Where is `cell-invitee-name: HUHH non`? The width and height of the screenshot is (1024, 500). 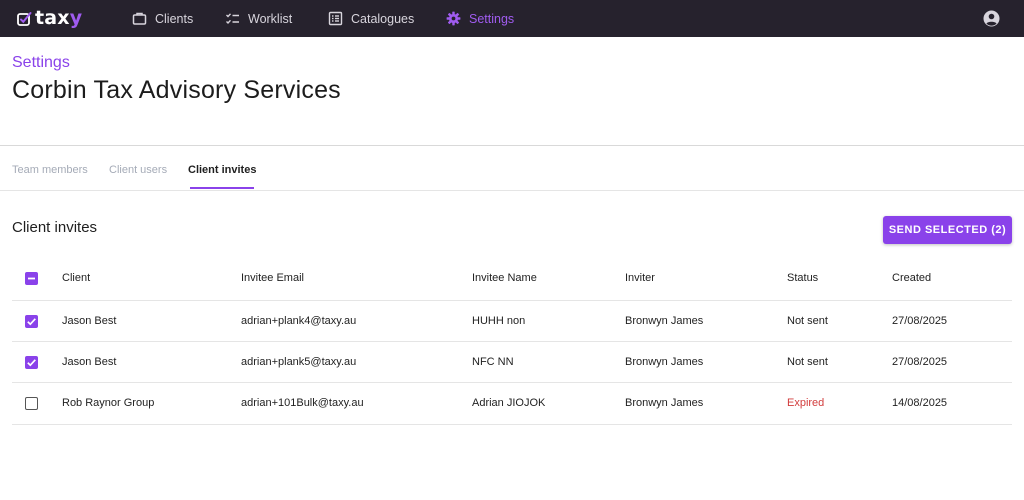 cell-invitee-name: HUHH non is located at coordinates (499, 321).